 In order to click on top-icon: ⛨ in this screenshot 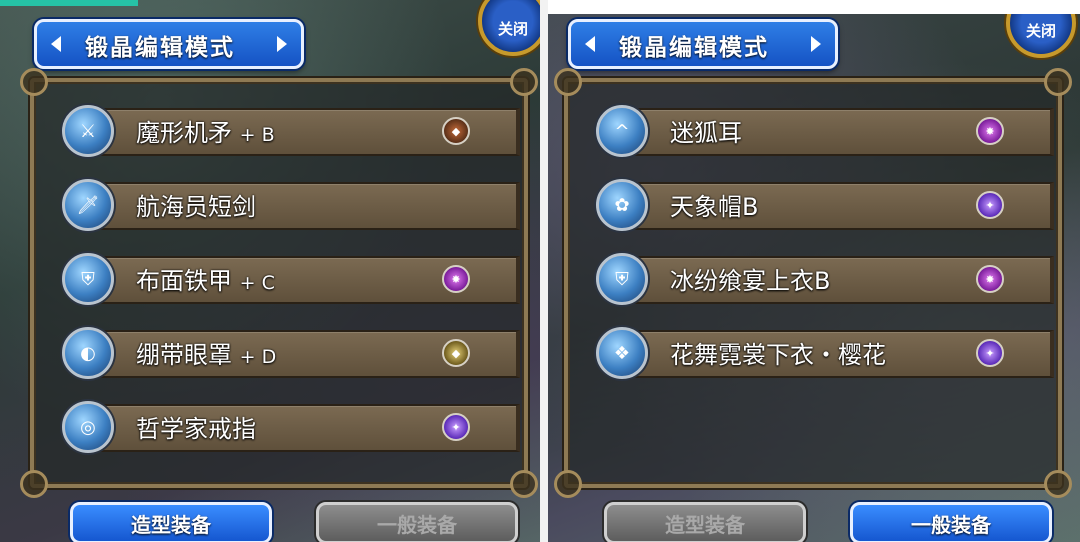, I will do `click(622, 279)`.